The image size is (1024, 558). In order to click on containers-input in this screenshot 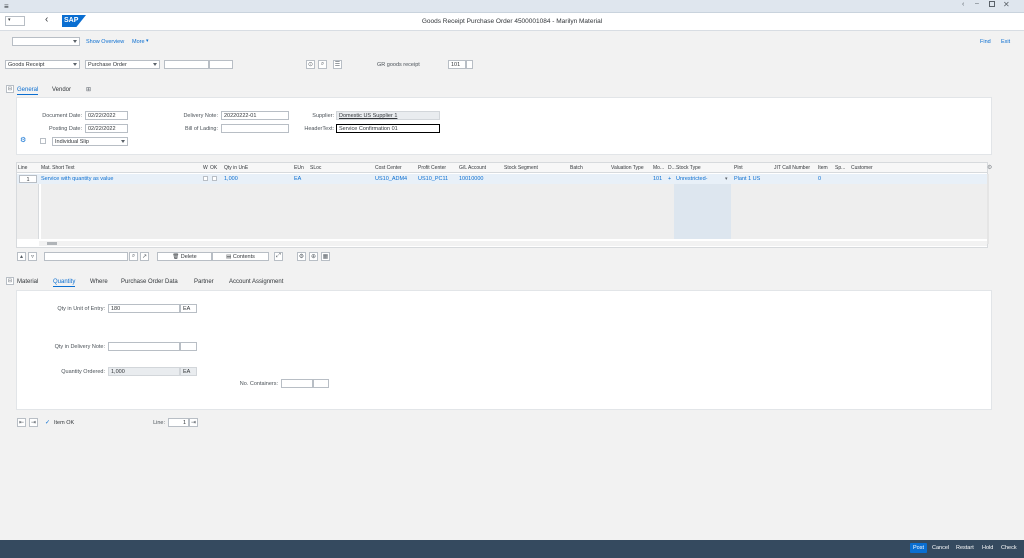, I will do `click(297, 383)`.